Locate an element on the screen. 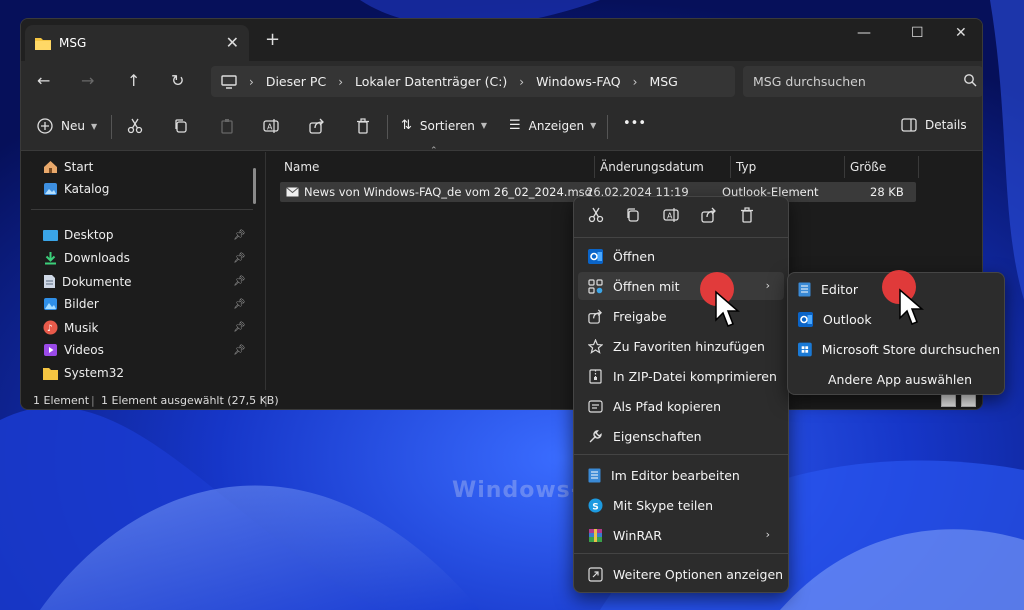 This screenshot has height=610, width=1024. menu-item-properties: Eigenschaften is located at coordinates (681, 436).